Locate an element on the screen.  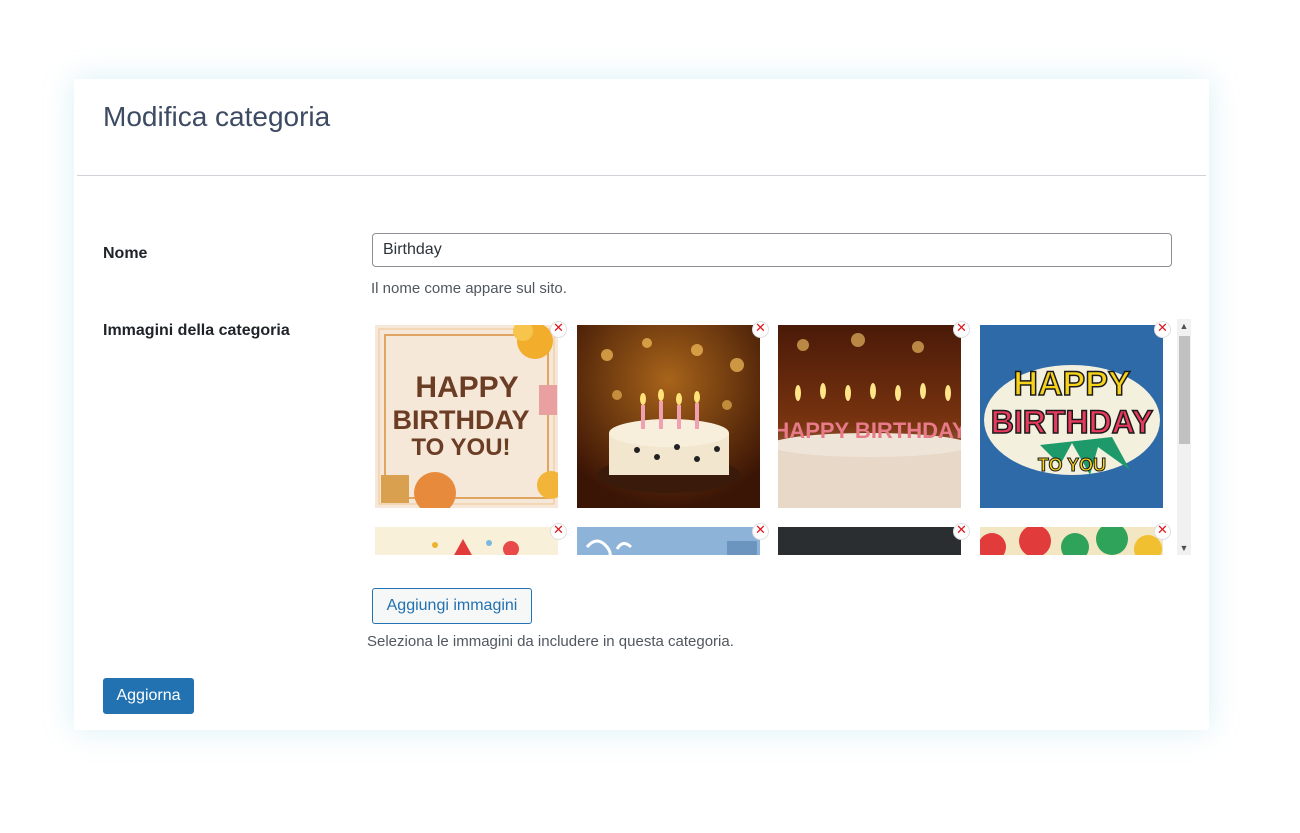
card-text-line-1: HAPPY is located at coordinates (466, 387).